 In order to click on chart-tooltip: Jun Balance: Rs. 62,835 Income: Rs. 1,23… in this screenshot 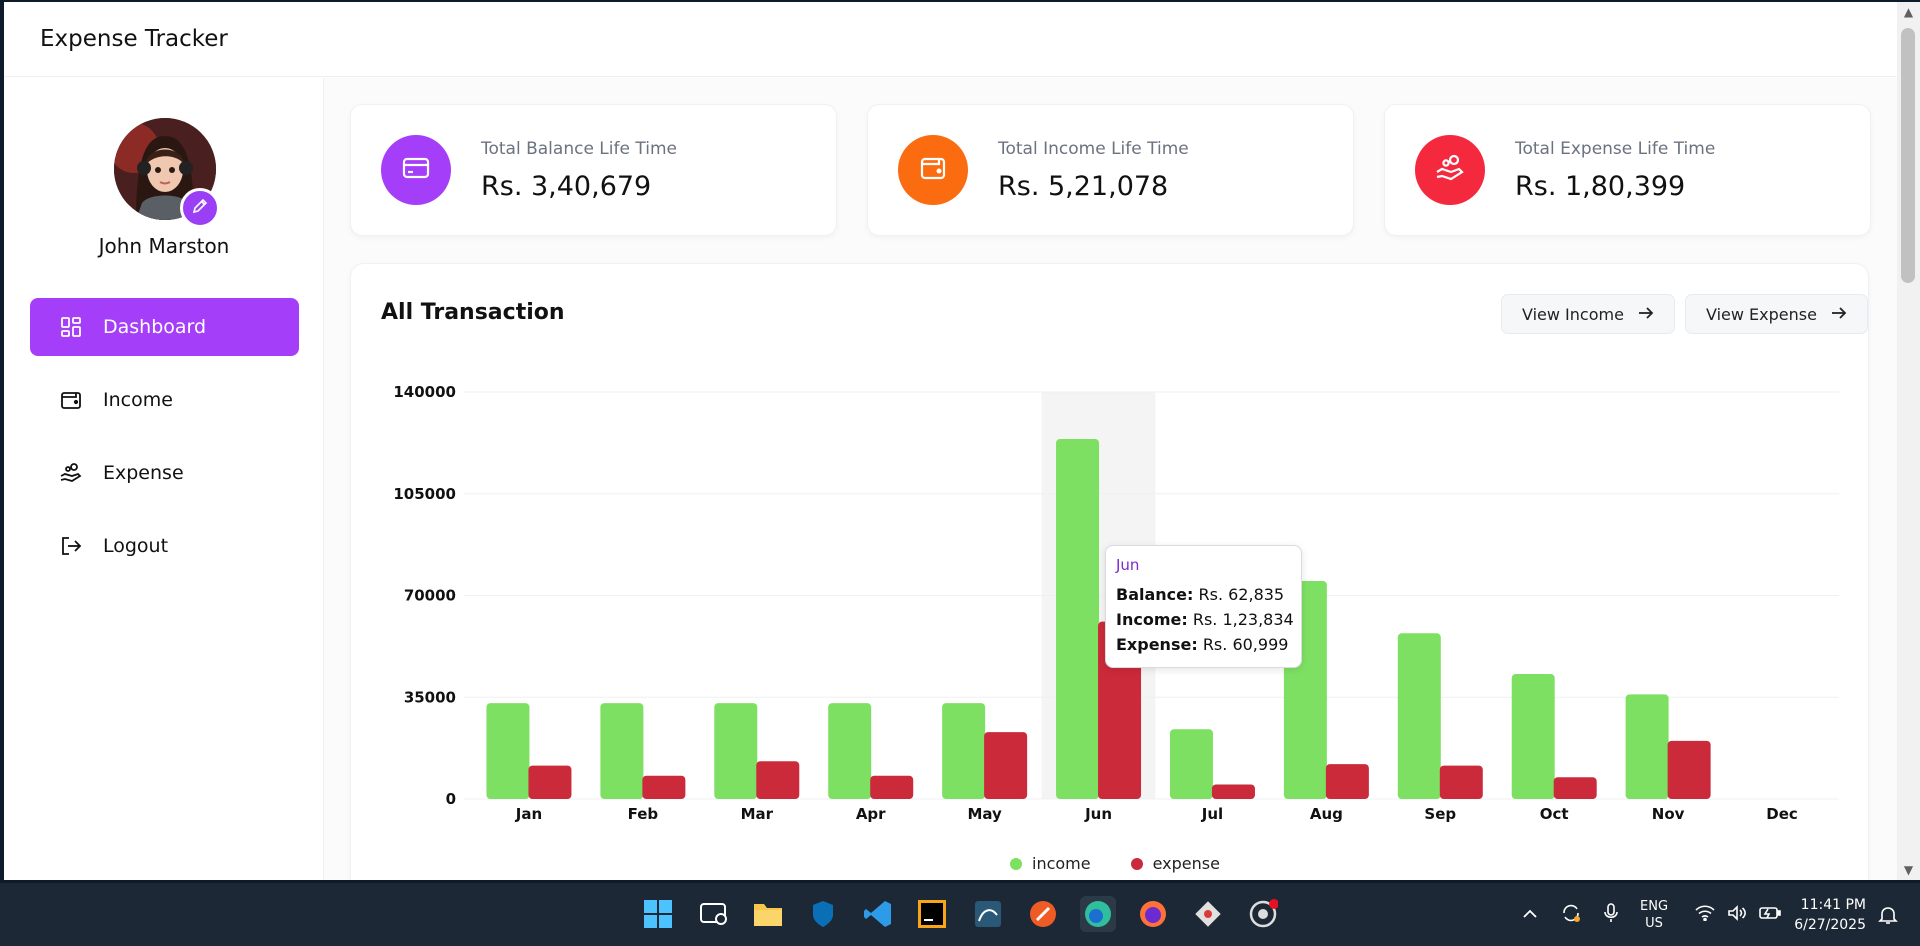, I will do `click(1203, 606)`.